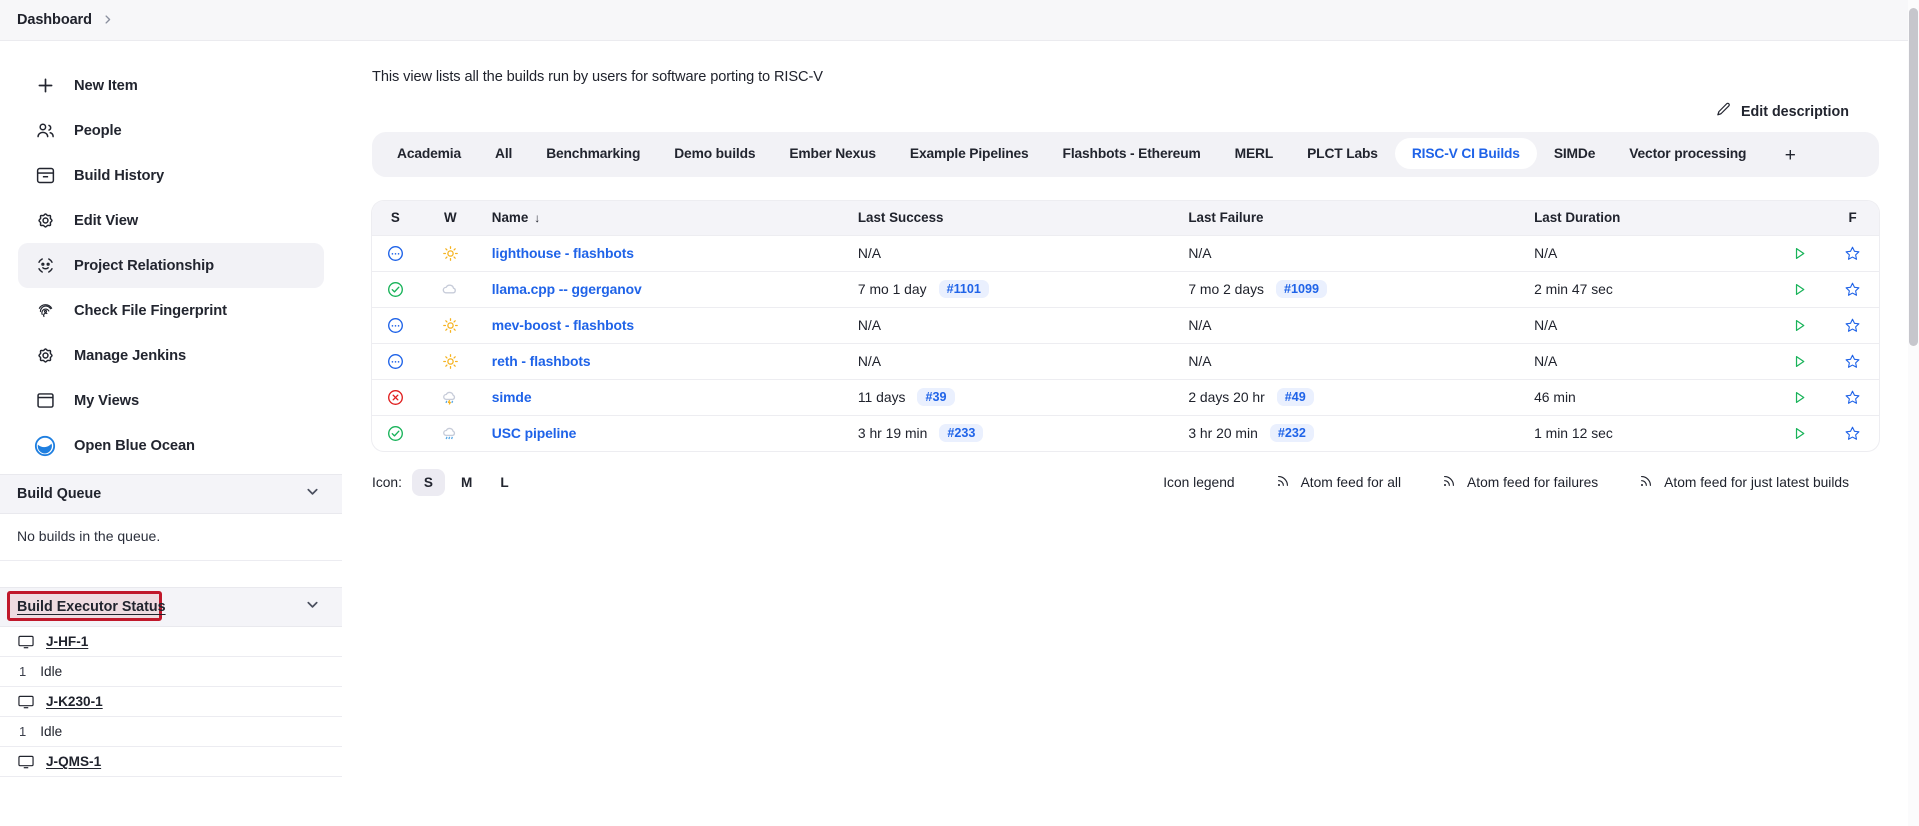  What do you see at coordinates (45, 176) in the screenshot?
I see `build-history-icon` at bounding box center [45, 176].